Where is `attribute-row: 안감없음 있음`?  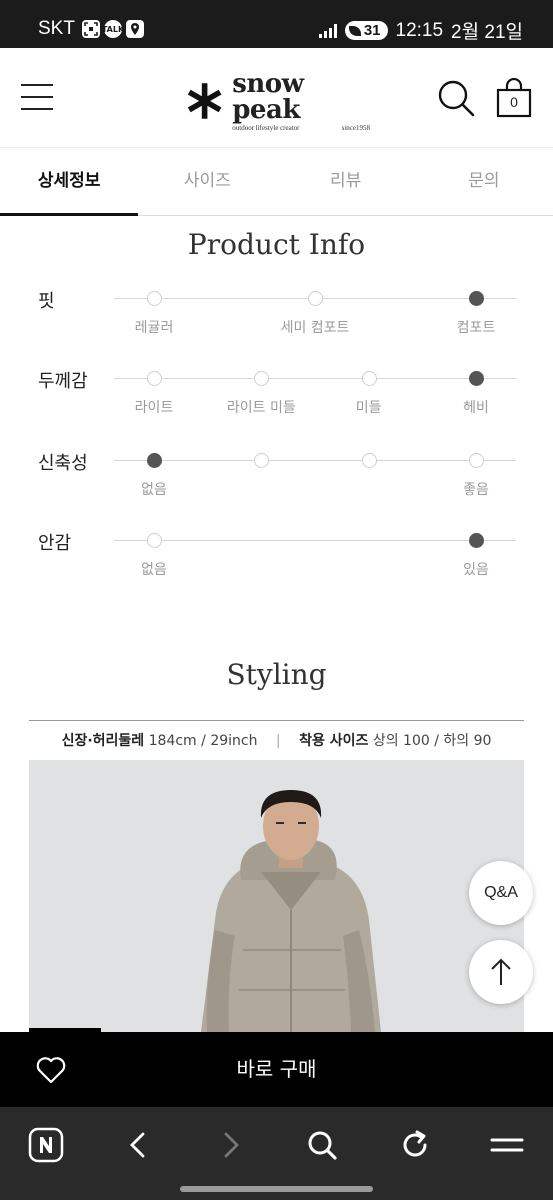 attribute-row: 안감없음 있음 is located at coordinates (276, 564).